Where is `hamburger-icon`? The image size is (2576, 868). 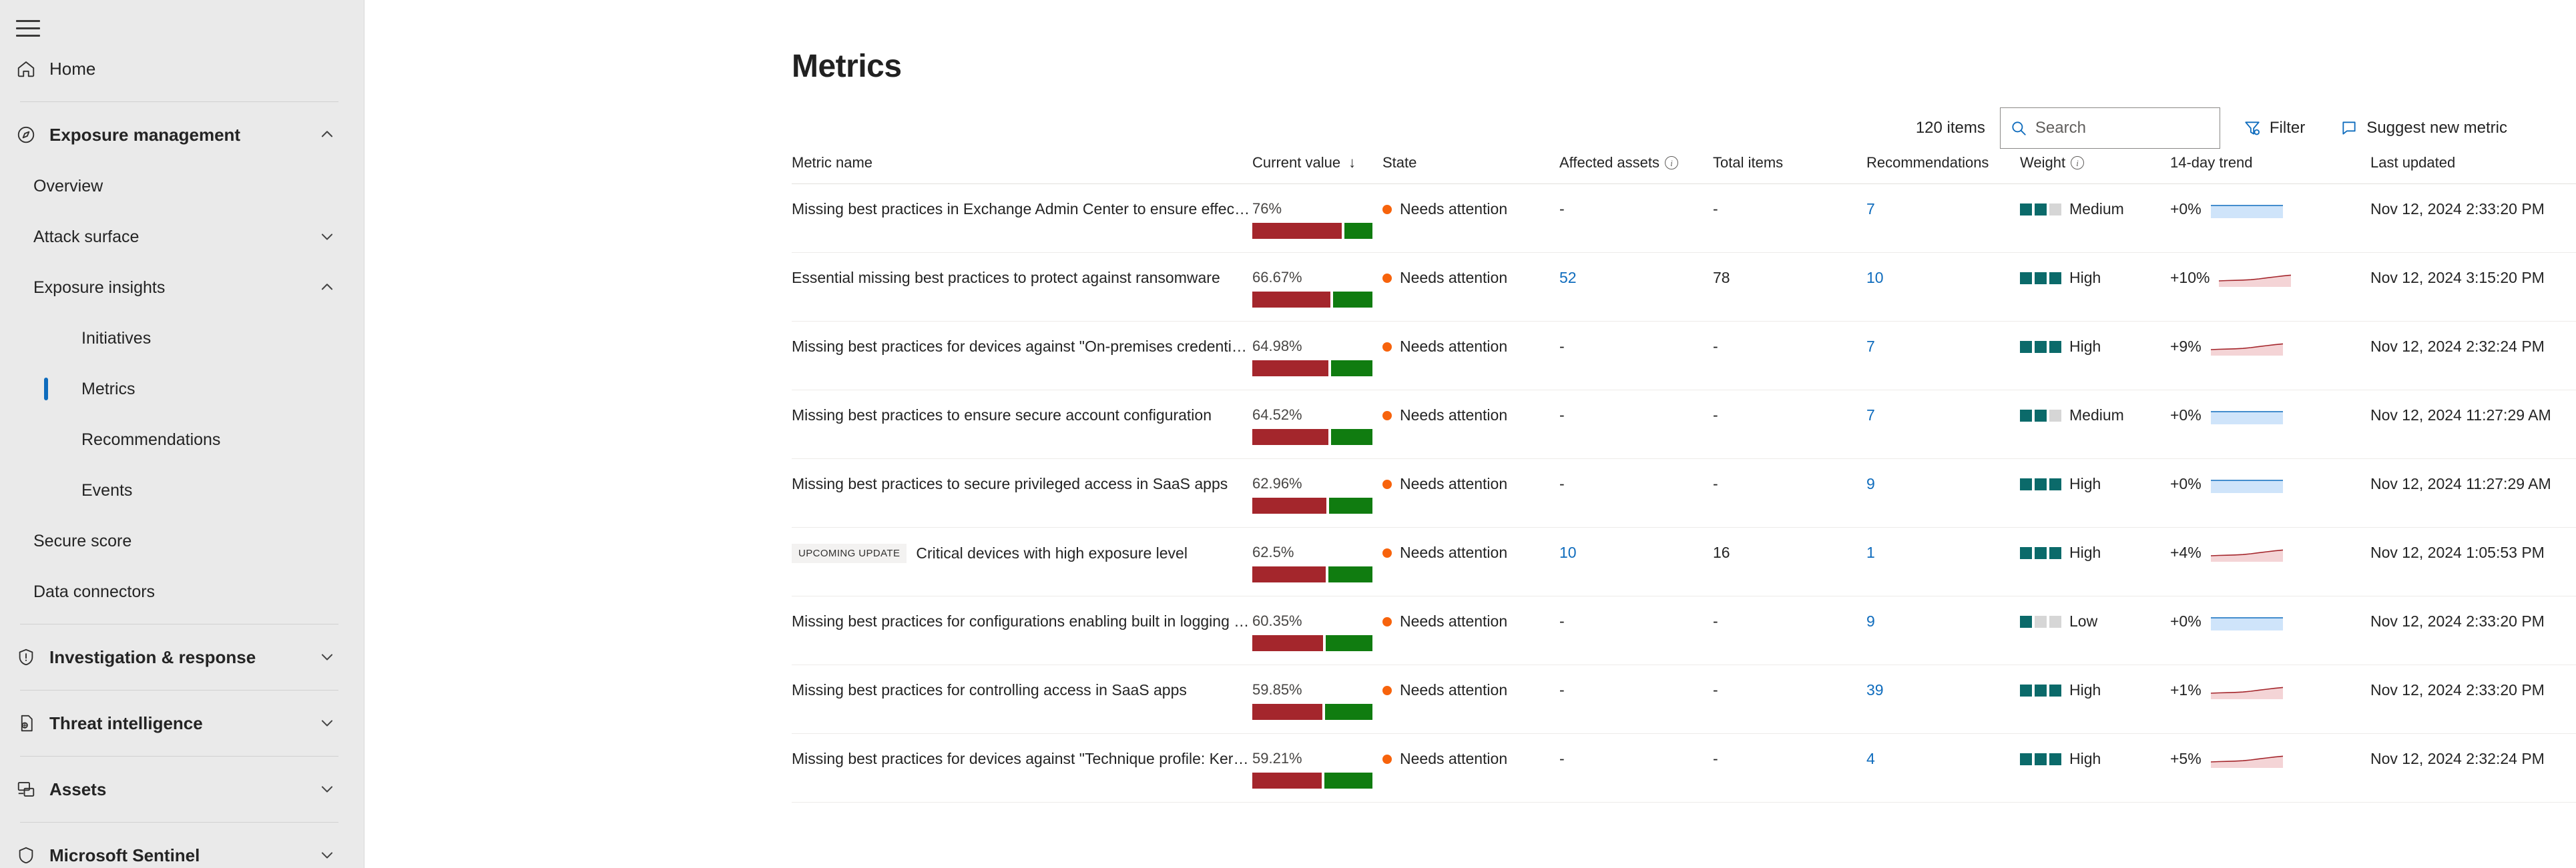 hamburger-icon is located at coordinates (31, 28).